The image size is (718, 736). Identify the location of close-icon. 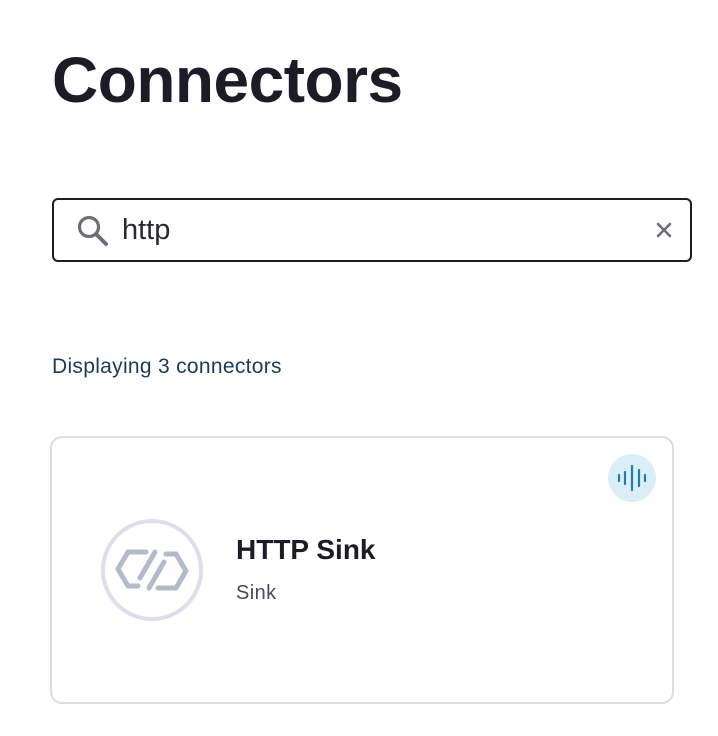
(664, 234).